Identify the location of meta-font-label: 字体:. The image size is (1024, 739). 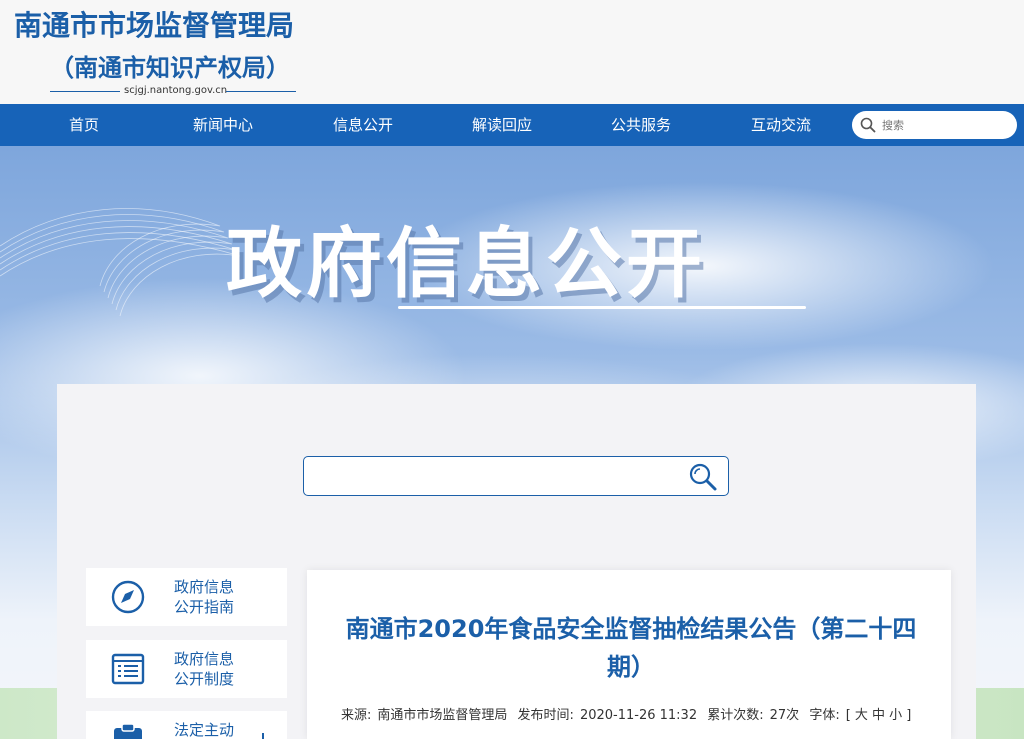
(824, 715).